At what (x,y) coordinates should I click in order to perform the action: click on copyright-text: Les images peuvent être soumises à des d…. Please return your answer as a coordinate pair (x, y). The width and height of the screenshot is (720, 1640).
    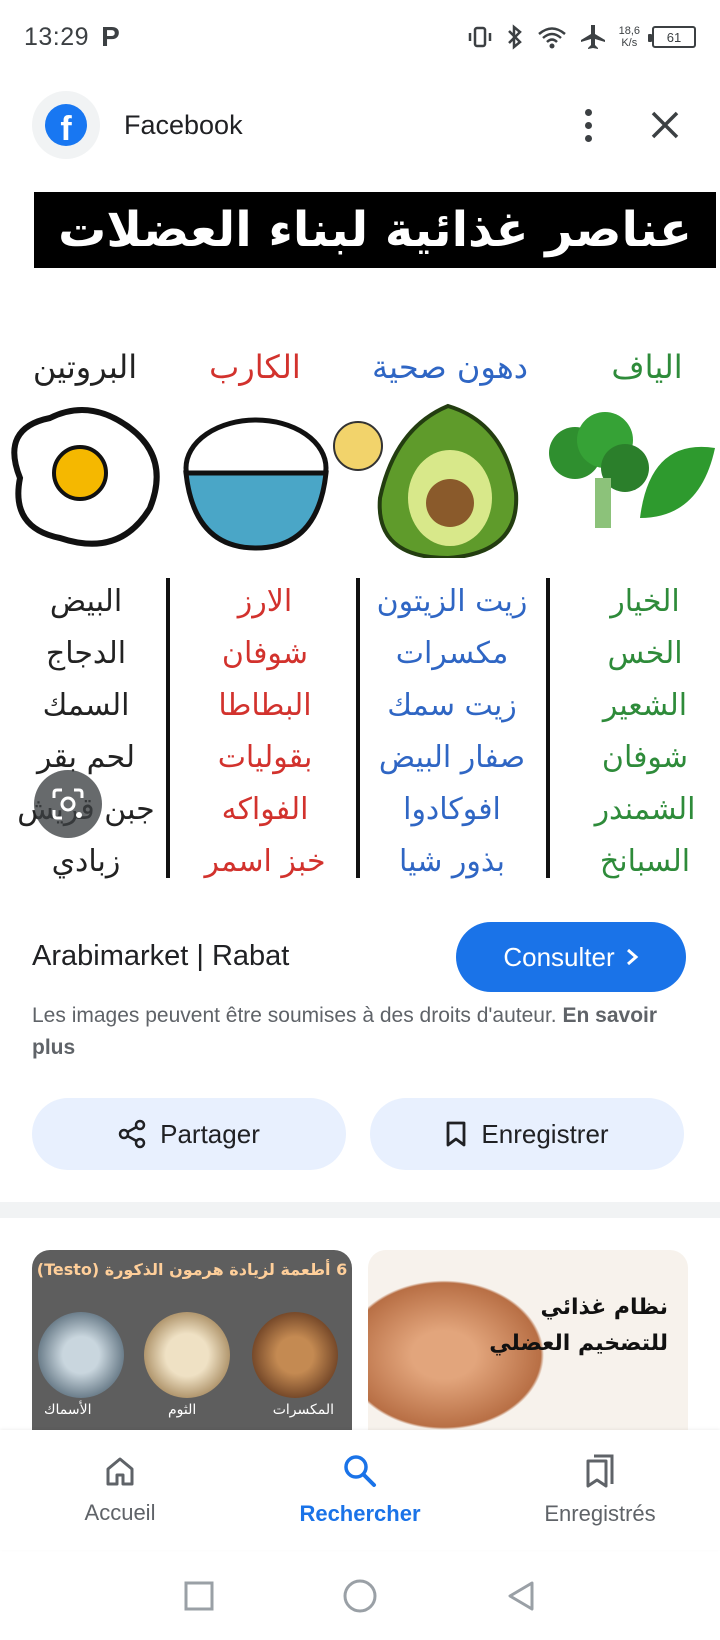
    Looking at the image, I should click on (294, 1015).